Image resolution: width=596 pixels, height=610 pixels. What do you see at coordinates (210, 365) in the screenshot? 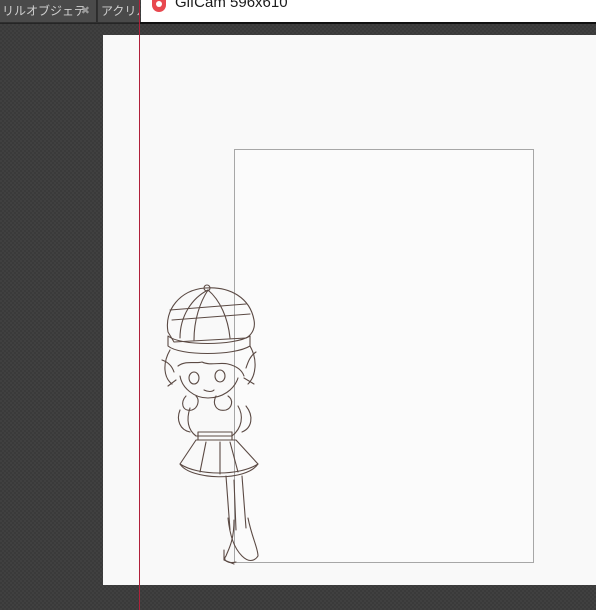
I see `head-shape` at bounding box center [210, 365].